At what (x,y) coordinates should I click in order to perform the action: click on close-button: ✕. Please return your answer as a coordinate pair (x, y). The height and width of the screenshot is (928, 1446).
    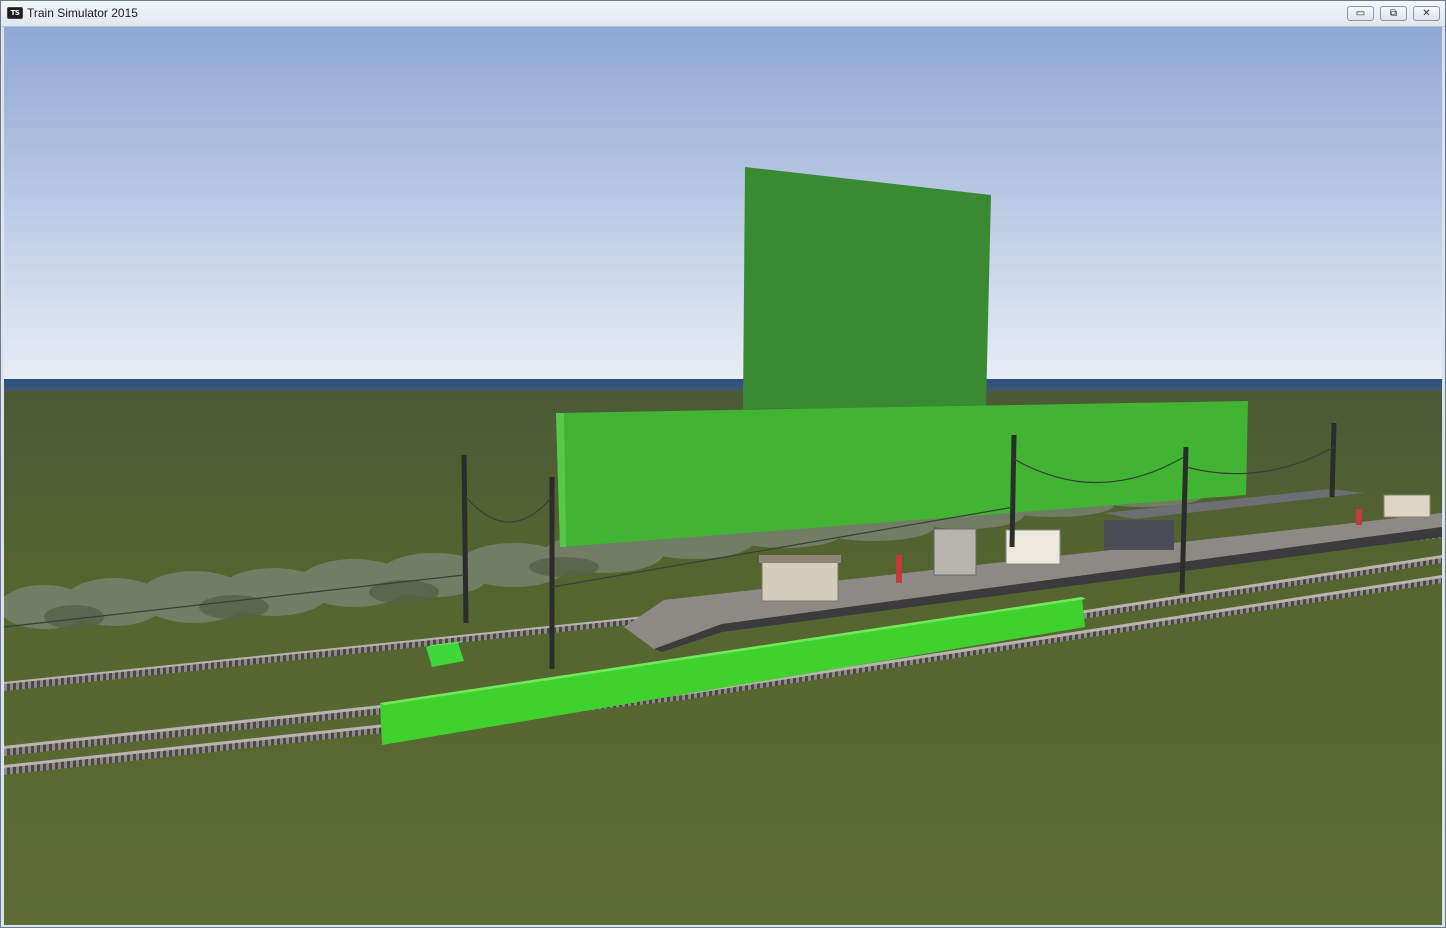
    Looking at the image, I should click on (1426, 13).